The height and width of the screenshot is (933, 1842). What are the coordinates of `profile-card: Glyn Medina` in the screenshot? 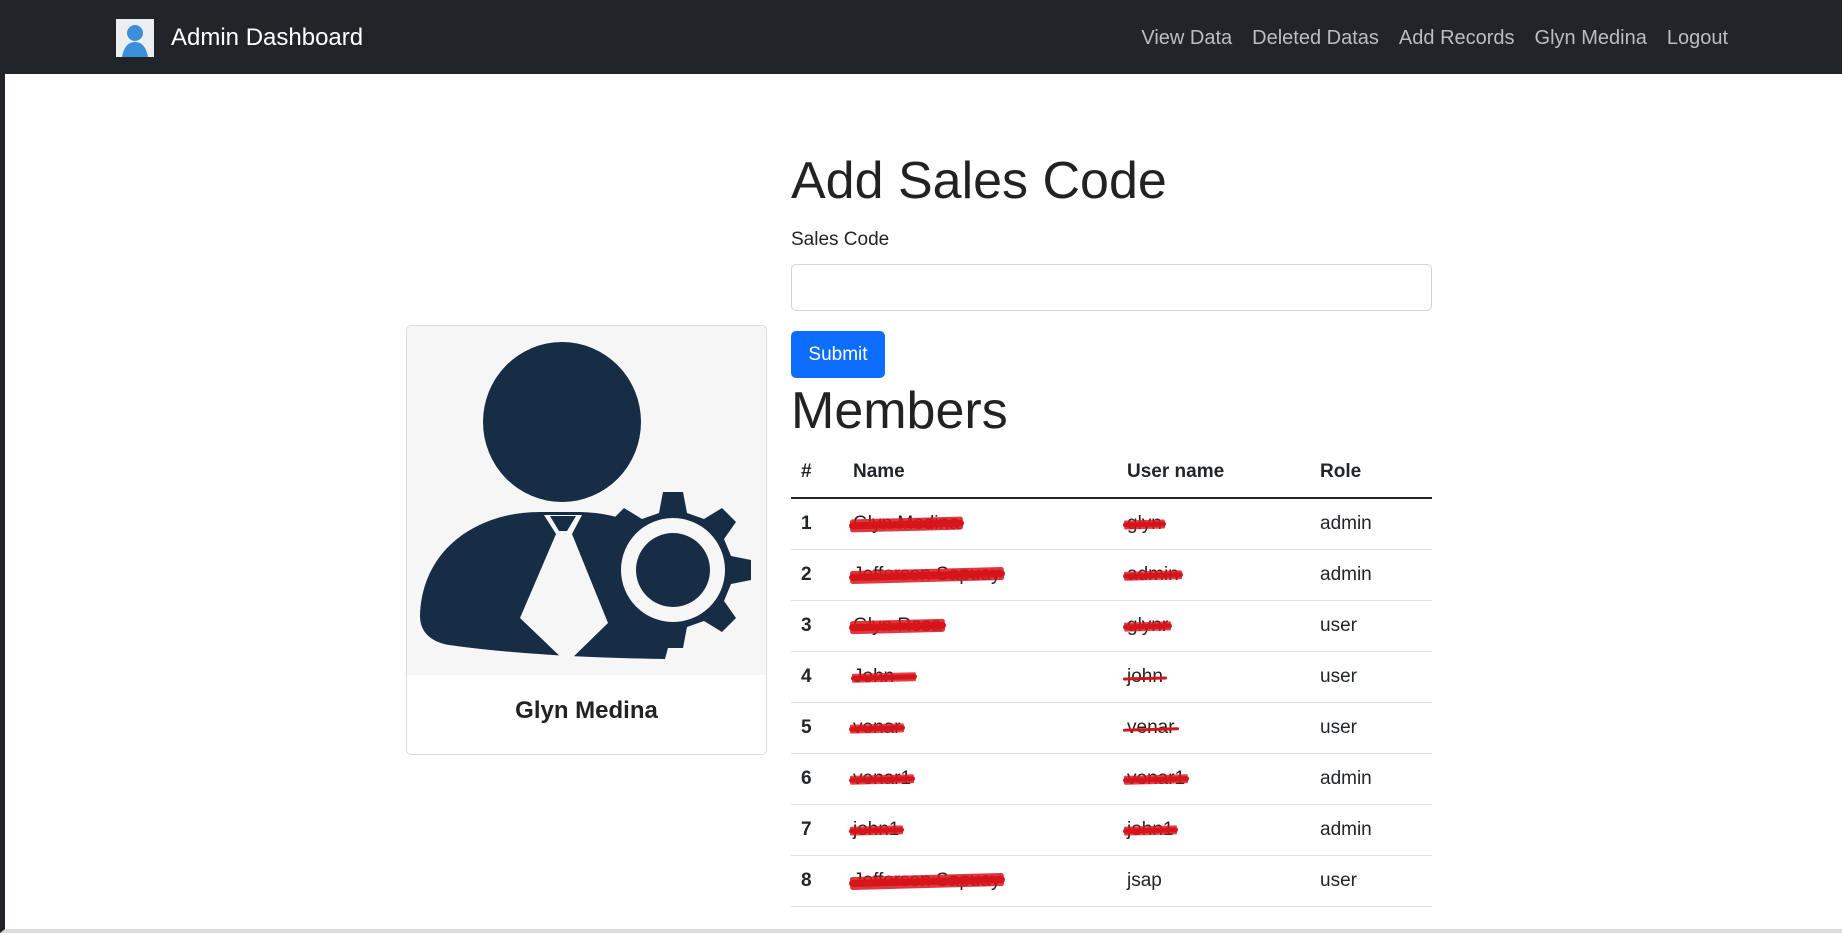 It's located at (586, 540).